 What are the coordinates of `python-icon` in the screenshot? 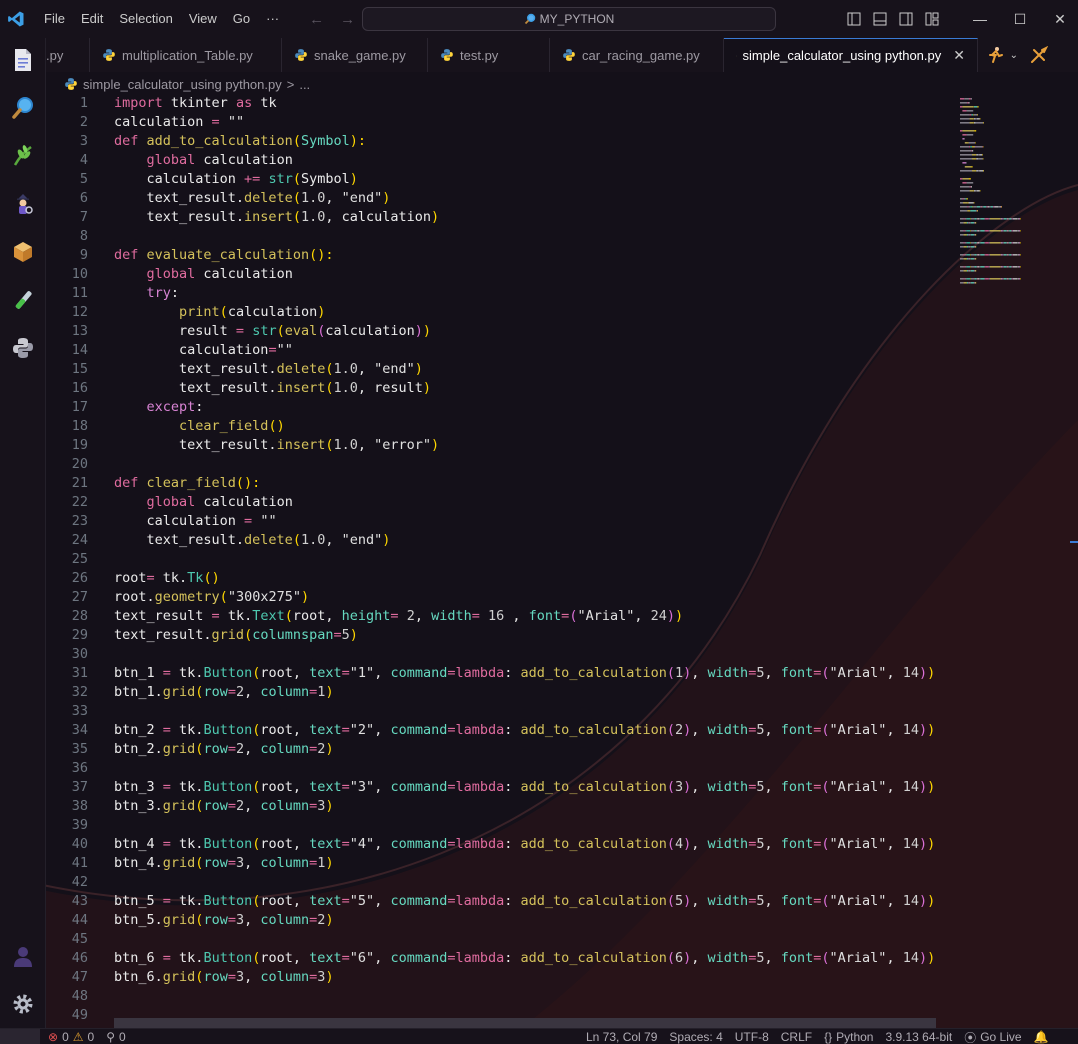 It's located at (23, 348).